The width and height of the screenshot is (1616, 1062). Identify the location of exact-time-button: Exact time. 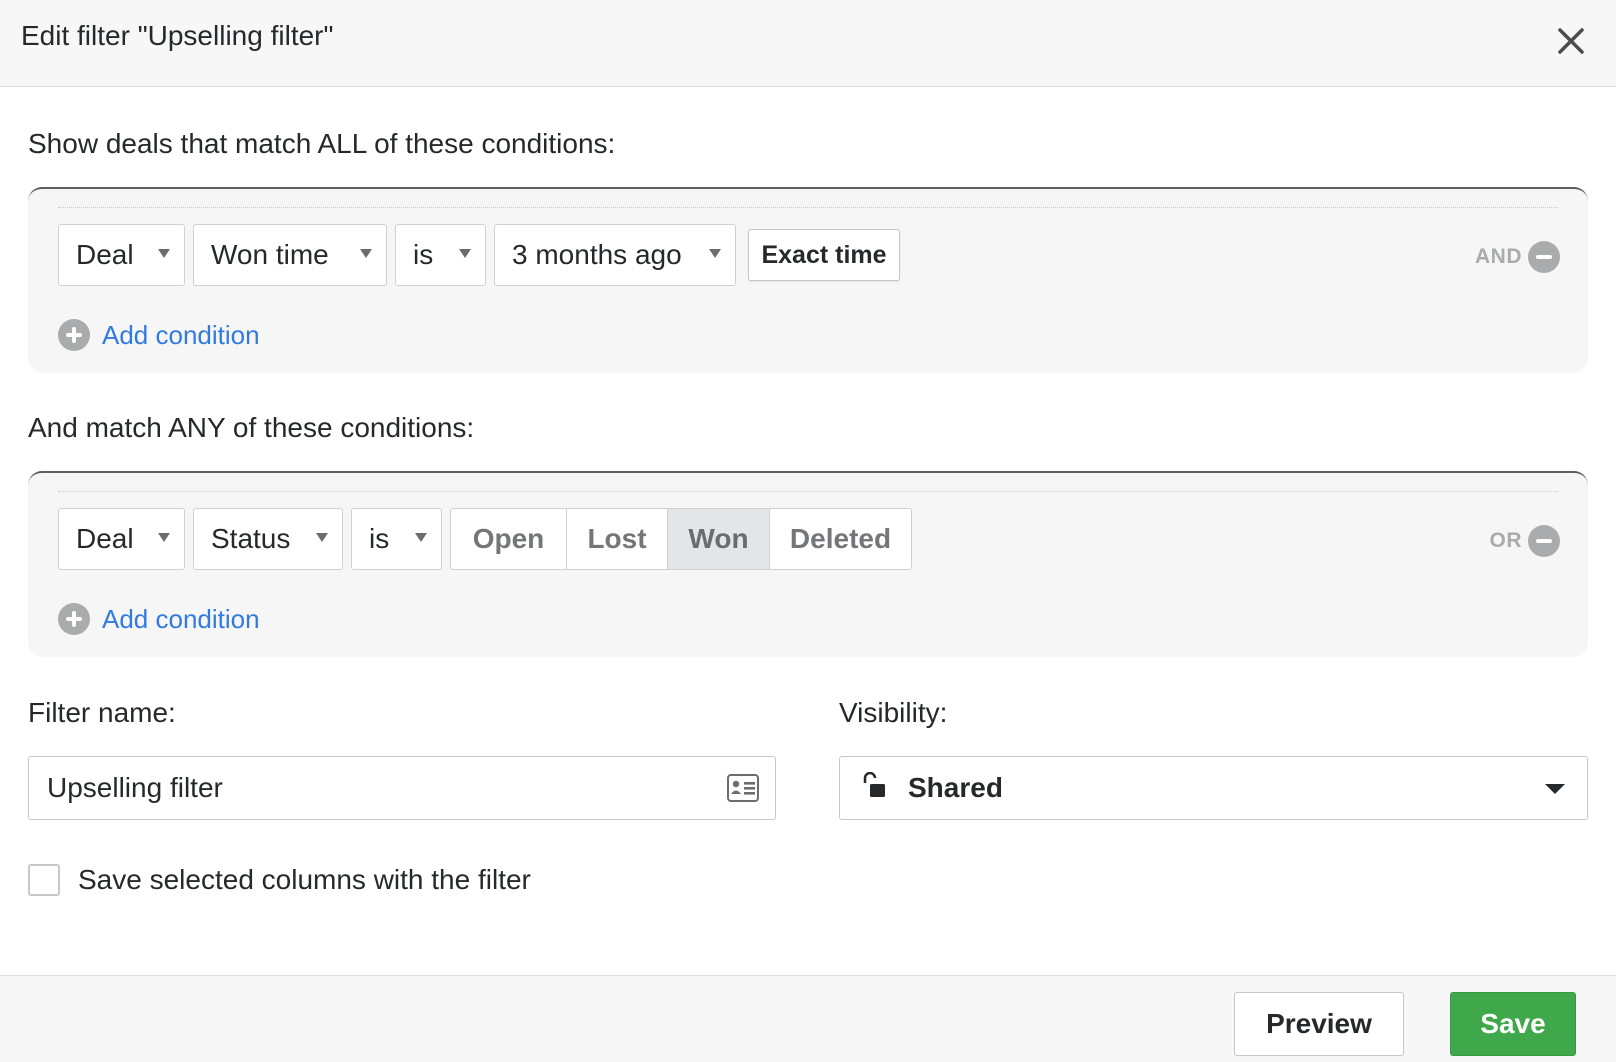
(824, 255).